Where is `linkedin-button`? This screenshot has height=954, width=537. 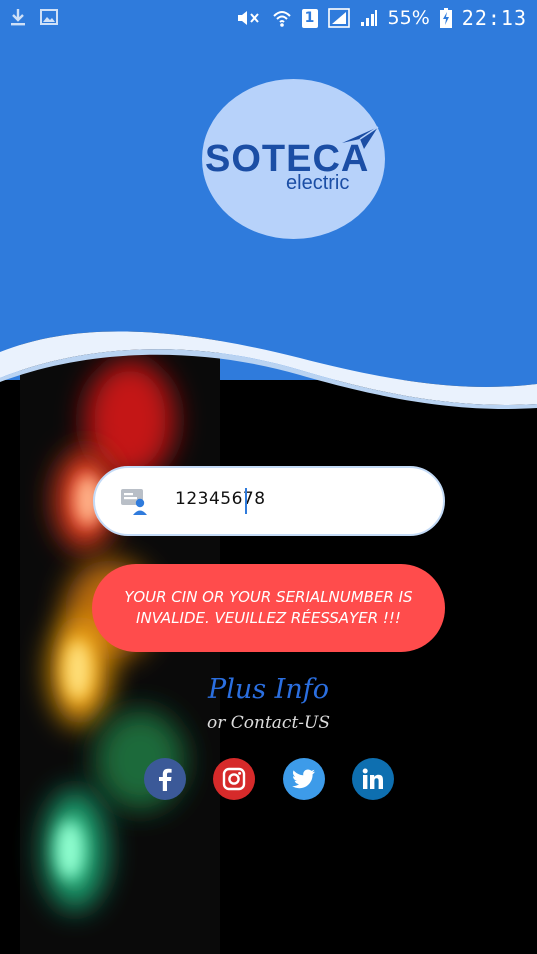
linkedin-button is located at coordinates (373, 779).